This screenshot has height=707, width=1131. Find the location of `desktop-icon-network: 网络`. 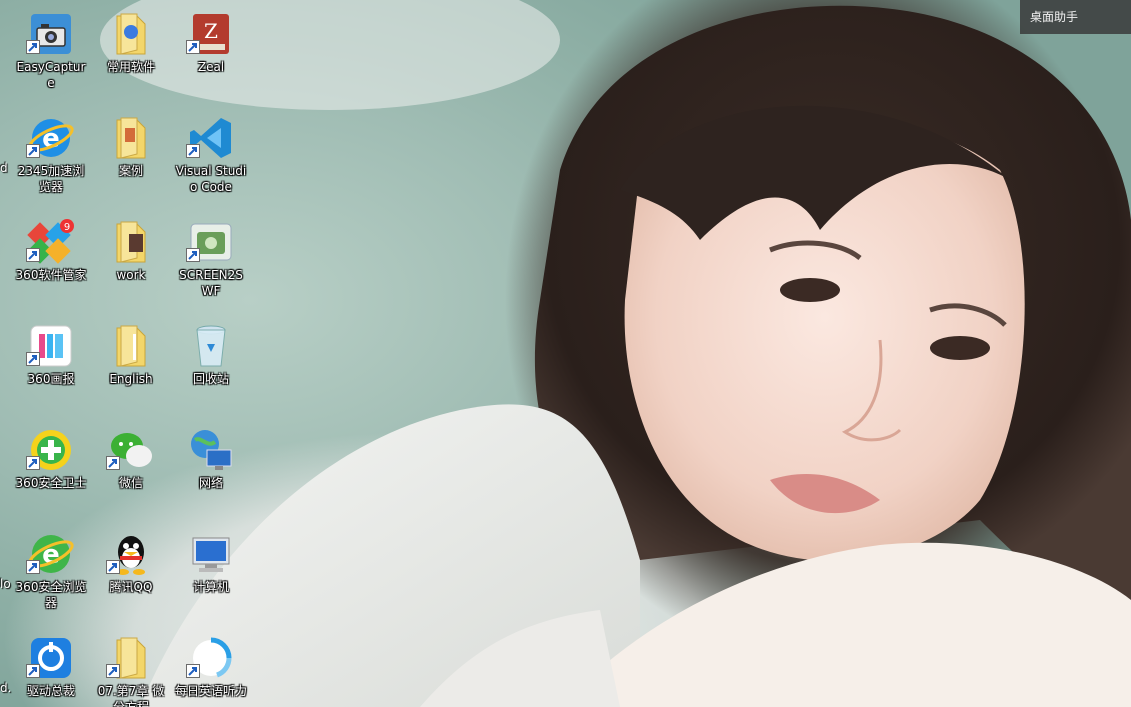

desktop-icon-network: 网络 is located at coordinates (211, 469).